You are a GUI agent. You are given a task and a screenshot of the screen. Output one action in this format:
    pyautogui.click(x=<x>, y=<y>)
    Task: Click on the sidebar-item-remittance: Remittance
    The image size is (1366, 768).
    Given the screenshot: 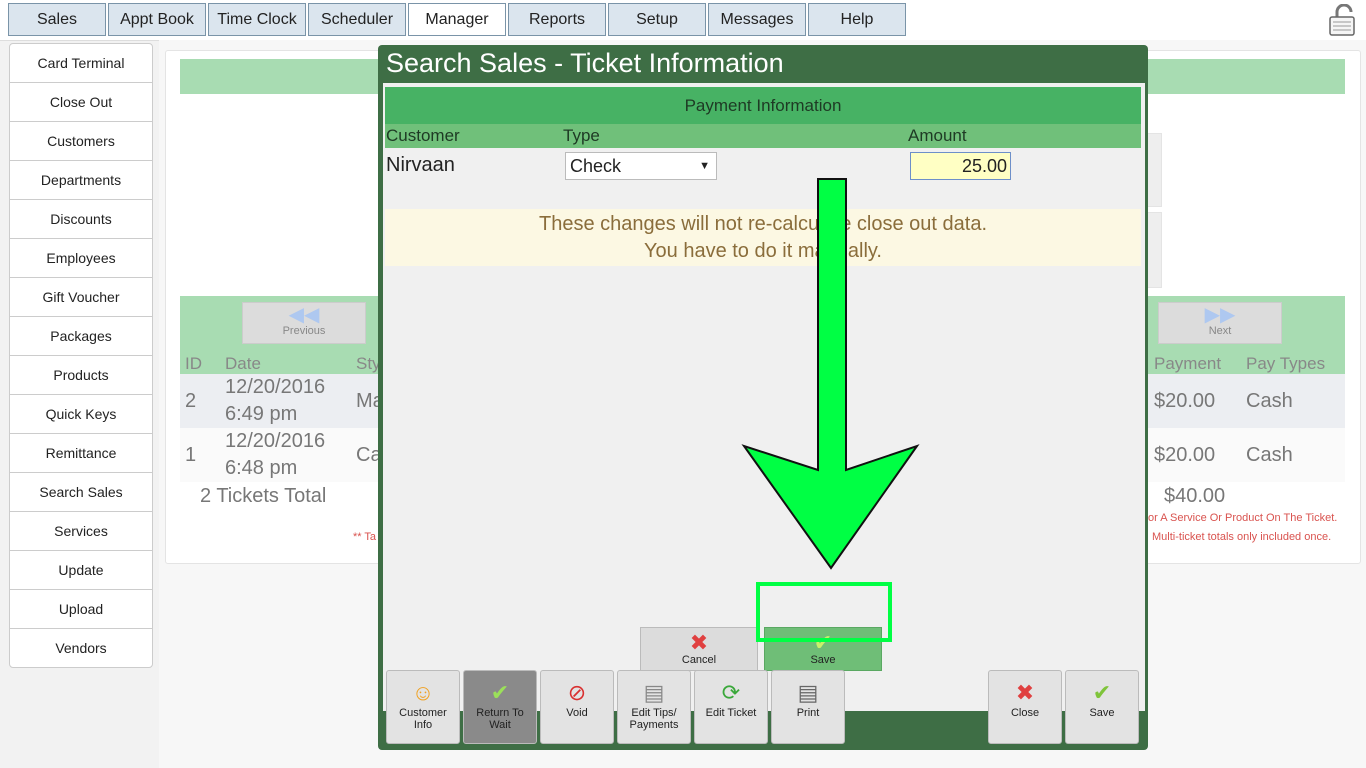 What is the action you would take?
    pyautogui.click(x=81, y=453)
    